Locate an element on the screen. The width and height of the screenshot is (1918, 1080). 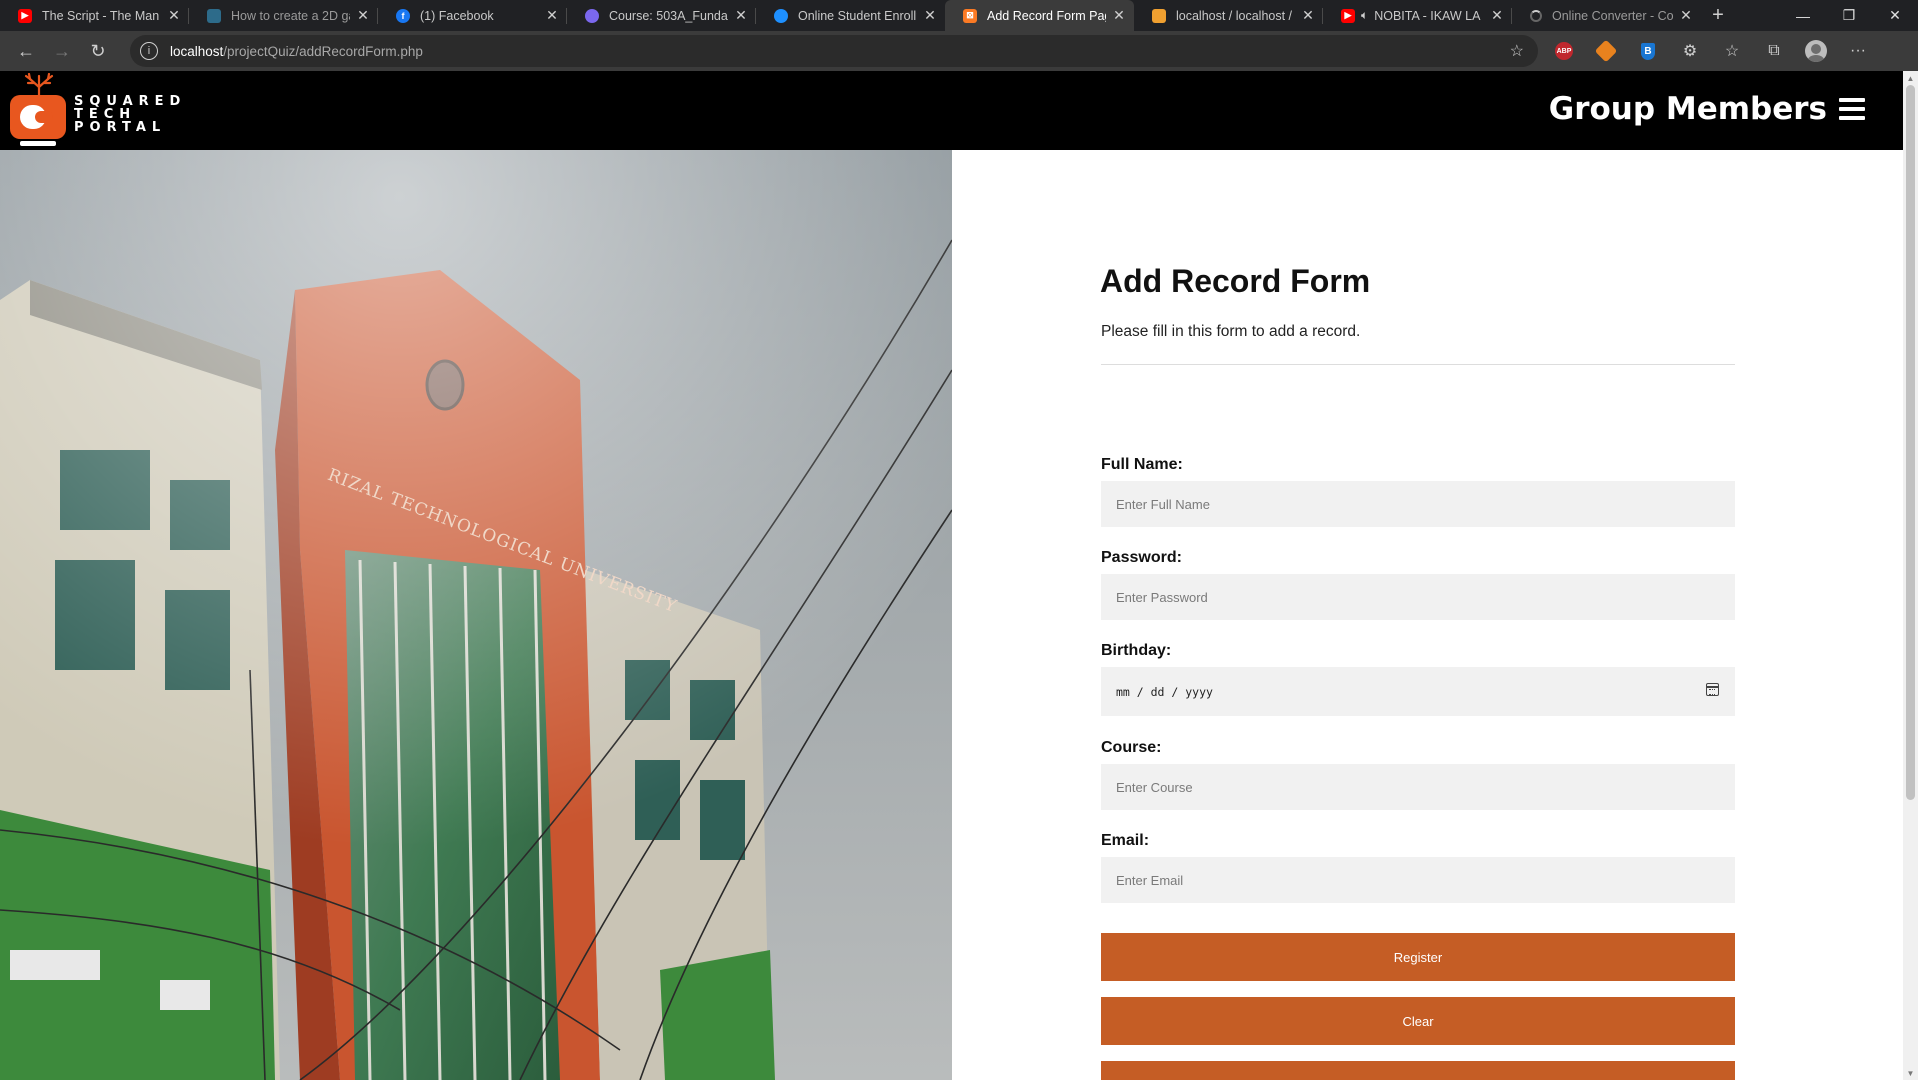
scroll-thumb is located at coordinates (1910, 442).